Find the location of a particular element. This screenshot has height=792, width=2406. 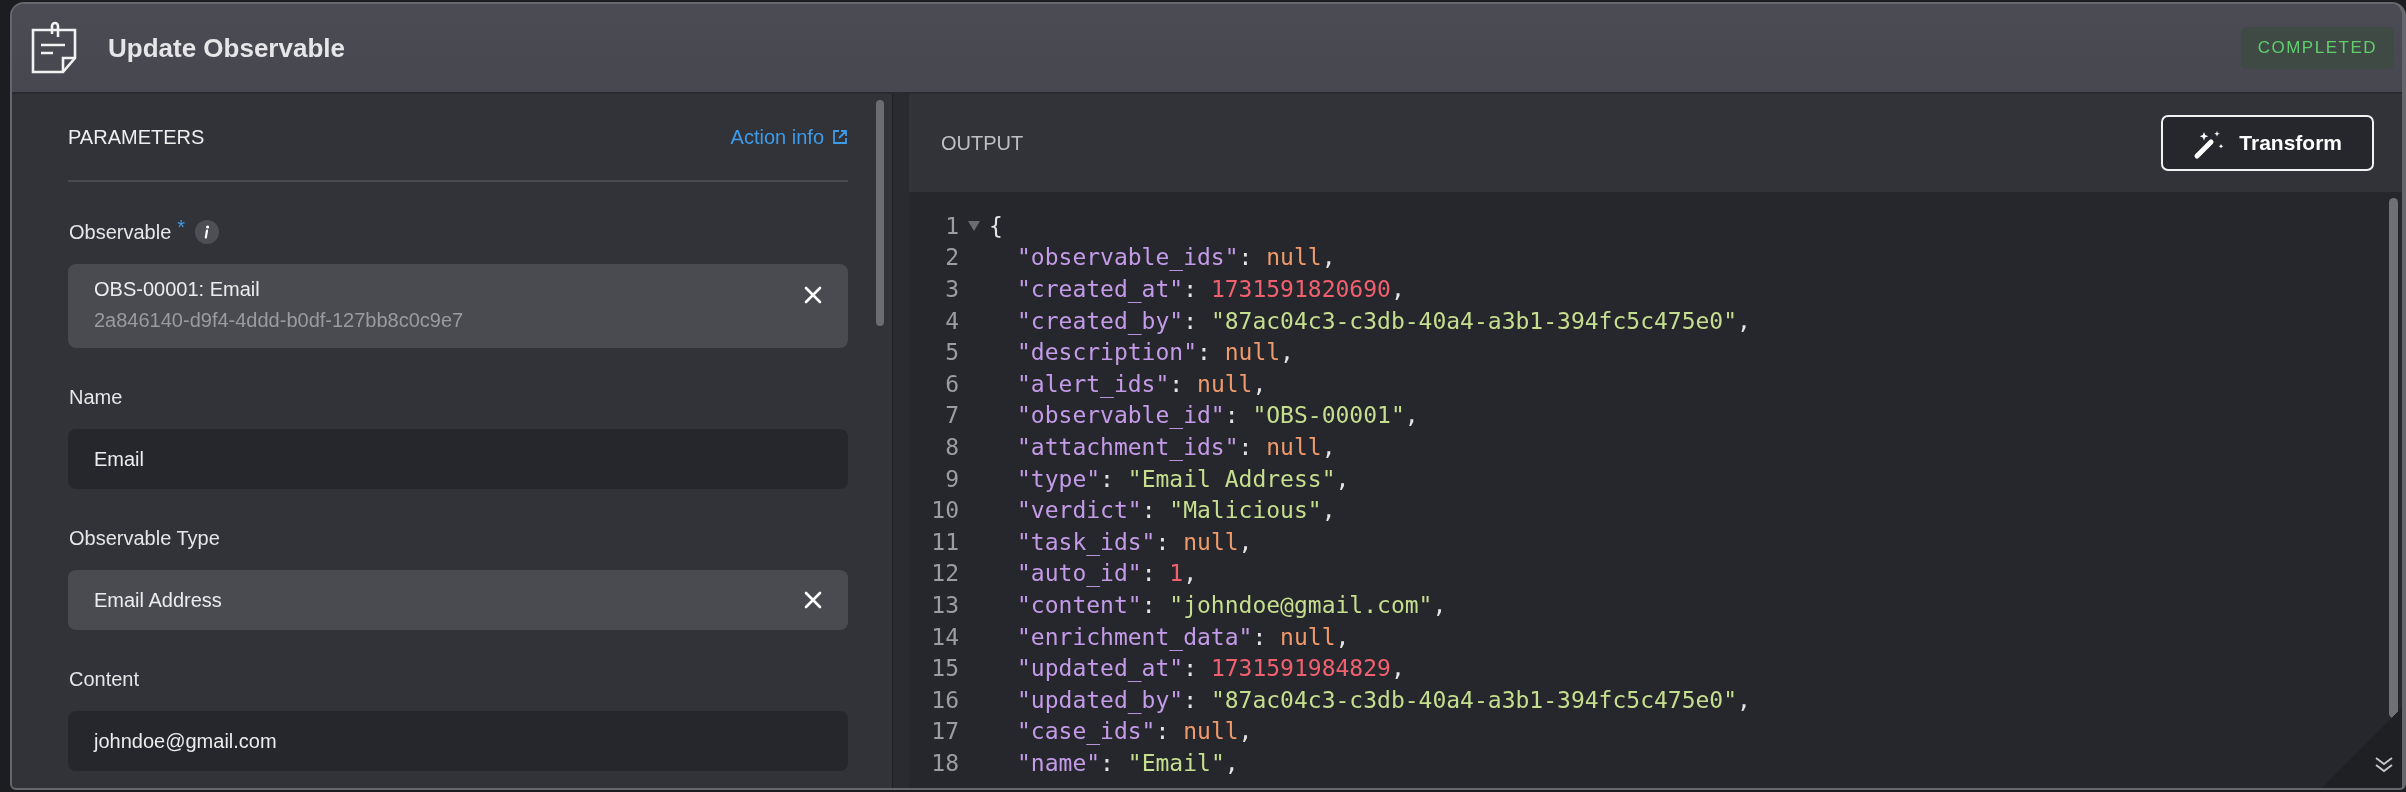

observable-select: OBS-00001: Email 2a846140-d9f4-4ddd-b0df-127bb8c0c9e7 is located at coordinates (458, 306).